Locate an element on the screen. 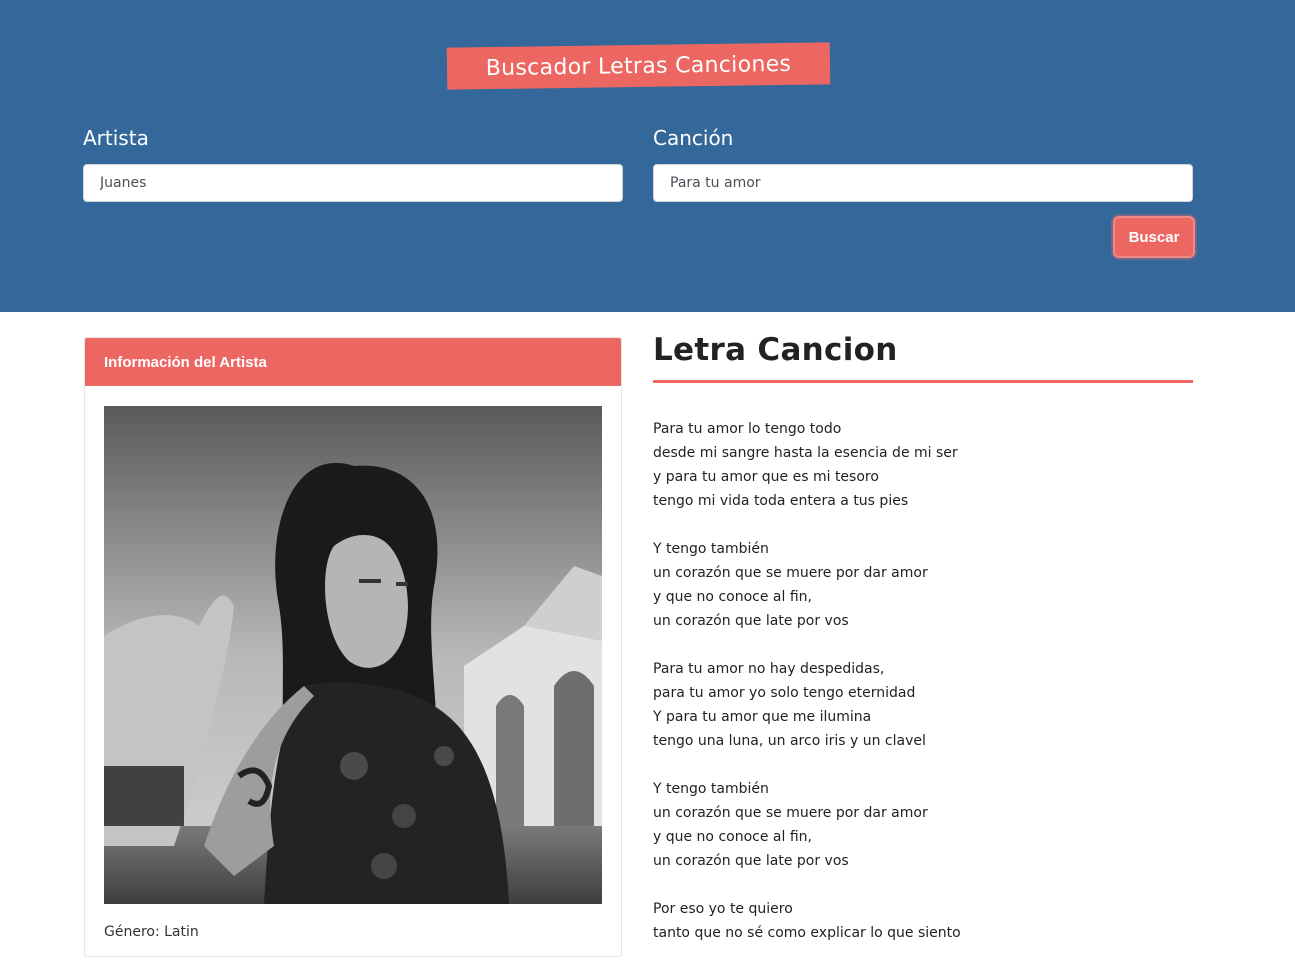 The height and width of the screenshot is (969, 1295). artist-input is located at coordinates (353, 183).